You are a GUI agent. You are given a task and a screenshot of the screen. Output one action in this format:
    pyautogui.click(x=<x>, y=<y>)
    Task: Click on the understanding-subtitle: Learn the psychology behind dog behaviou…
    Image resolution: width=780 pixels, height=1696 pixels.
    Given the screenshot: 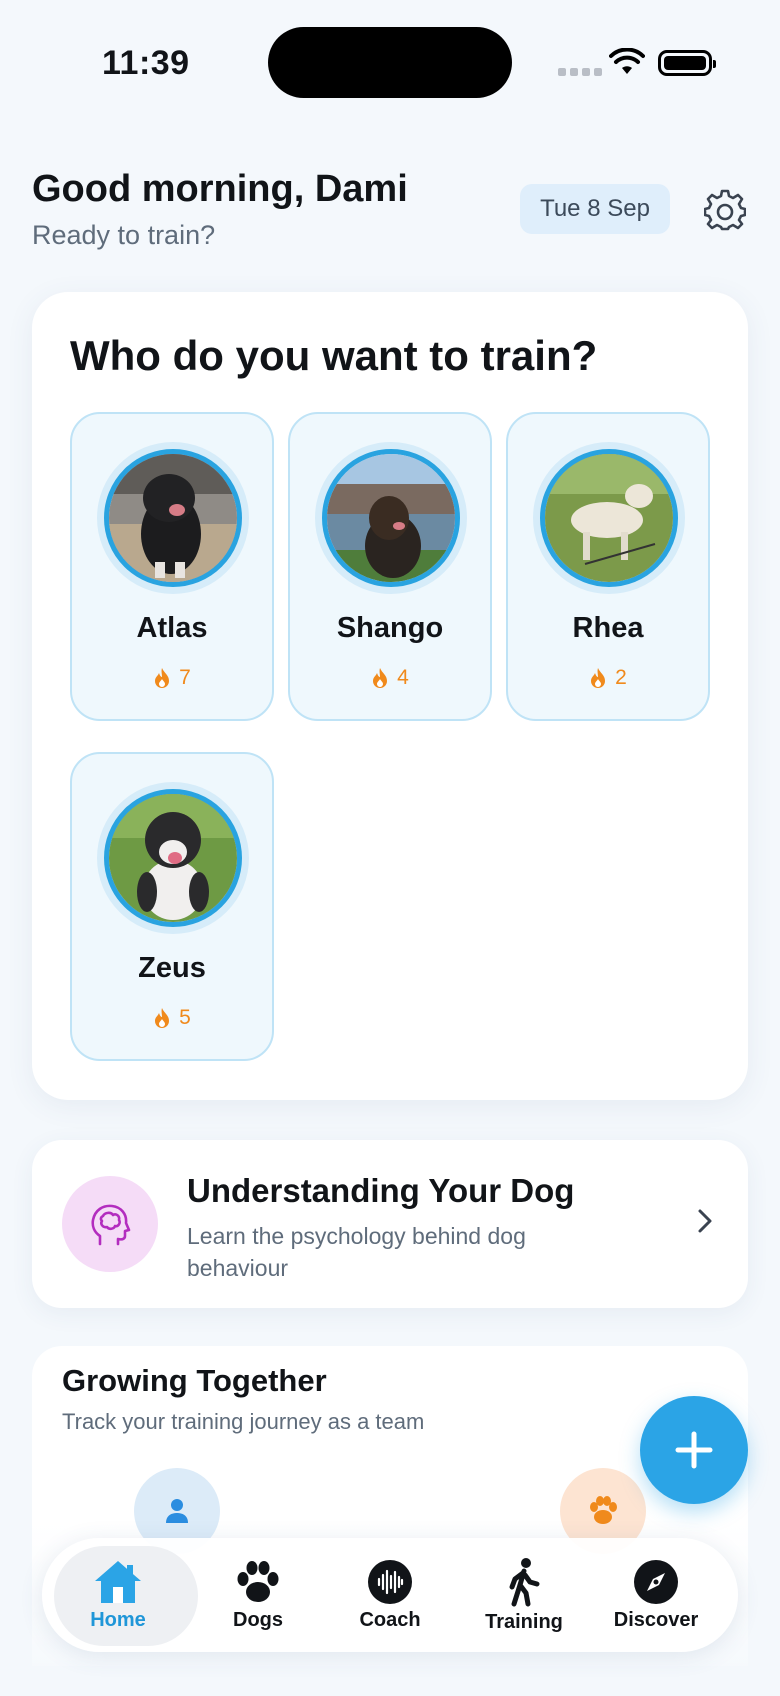 What is the action you would take?
    pyautogui.click(x=356, y=1252)
    